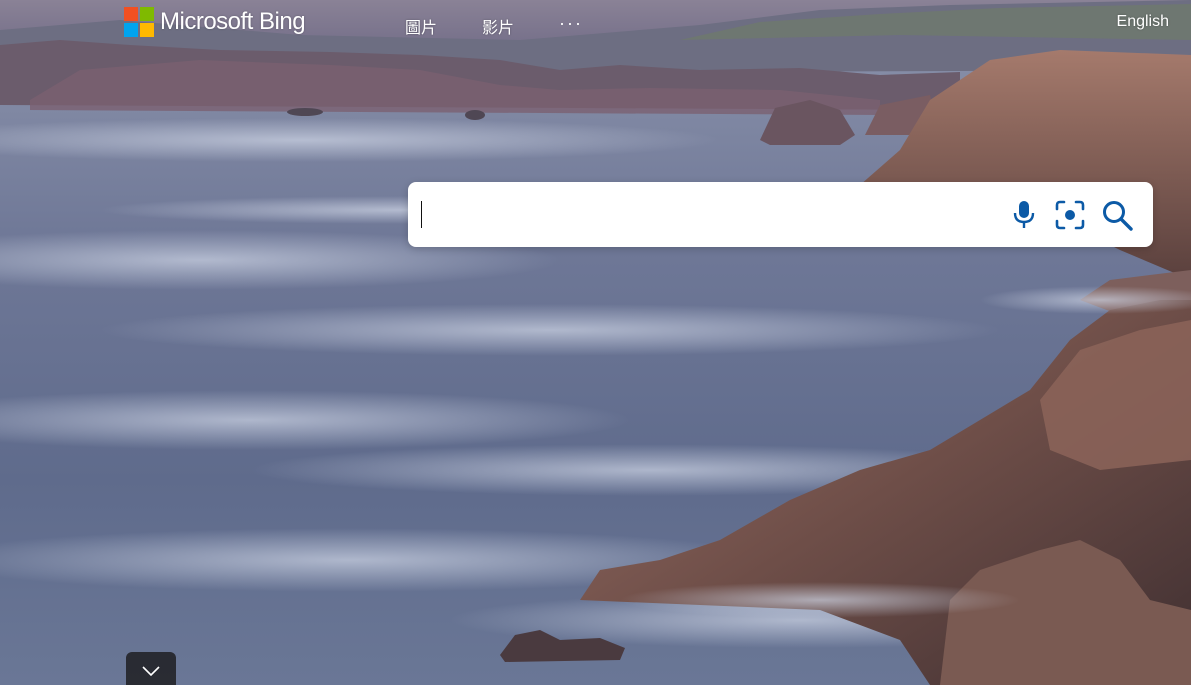 This screenshot has height=685, width=1191. Describe the element at coordinates (1070, 215) in the screenshot. I see `visual-search-icon` at that location.